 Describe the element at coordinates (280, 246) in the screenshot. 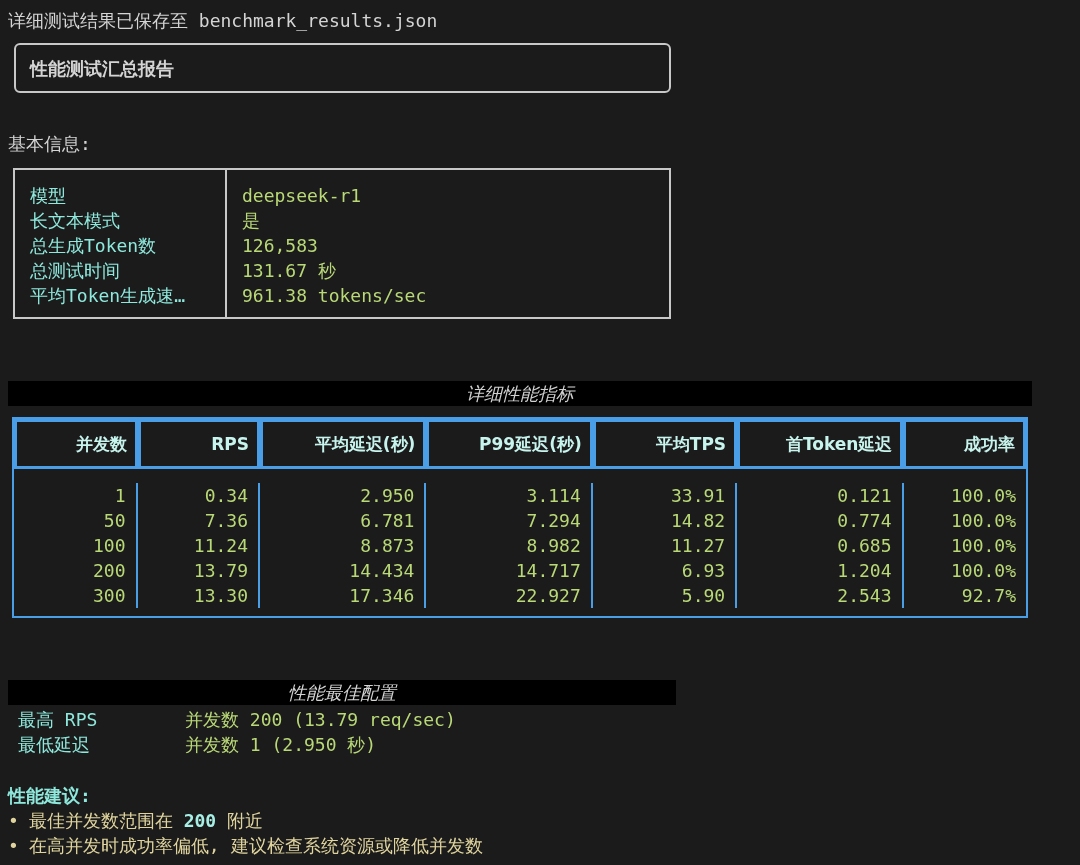

I see `info-value: 126,583` at that location.